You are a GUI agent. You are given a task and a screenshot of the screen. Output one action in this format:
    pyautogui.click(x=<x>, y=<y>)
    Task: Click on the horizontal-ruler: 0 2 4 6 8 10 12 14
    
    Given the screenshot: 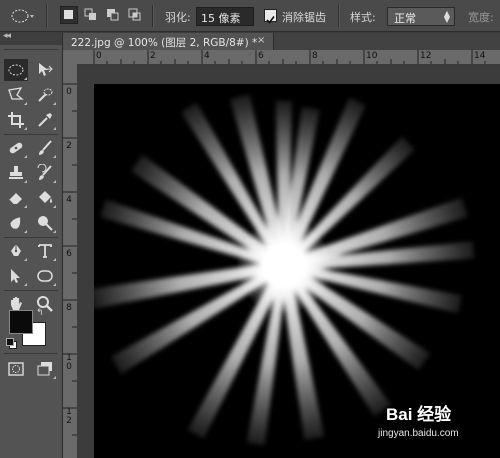 What is the action you would take?
    pyautogui.click(x=288, y=57)
    